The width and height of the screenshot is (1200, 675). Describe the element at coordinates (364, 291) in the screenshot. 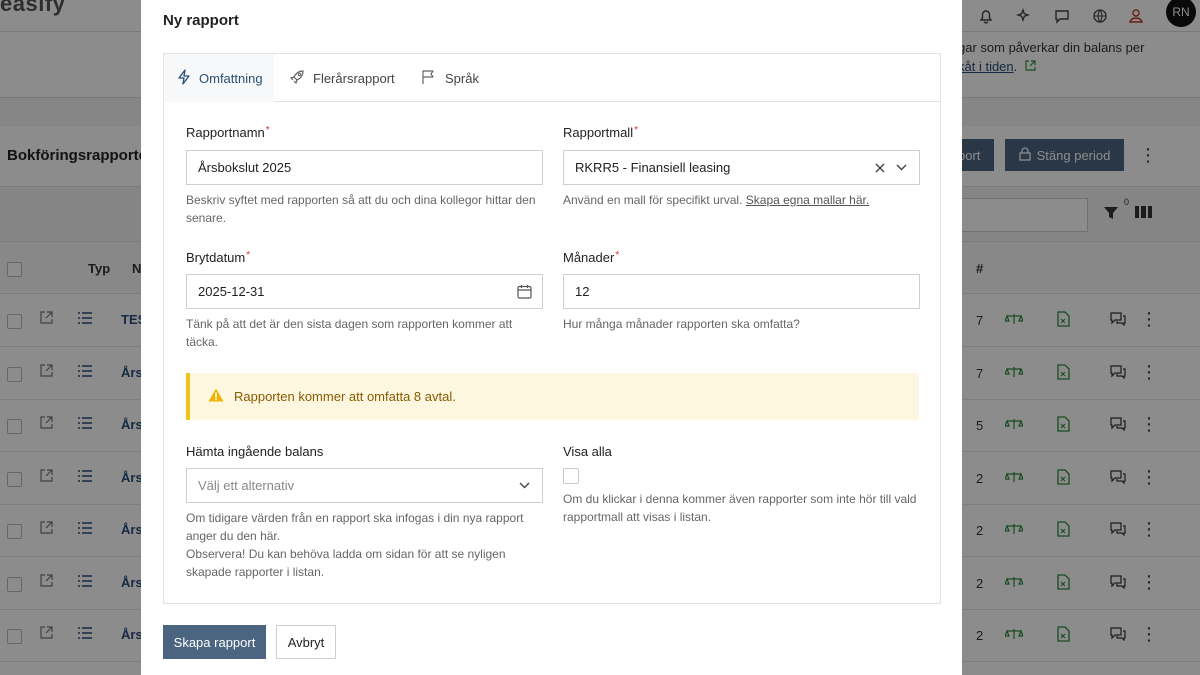

I see `cutoff-date-input: 2025-12-31` at that location.